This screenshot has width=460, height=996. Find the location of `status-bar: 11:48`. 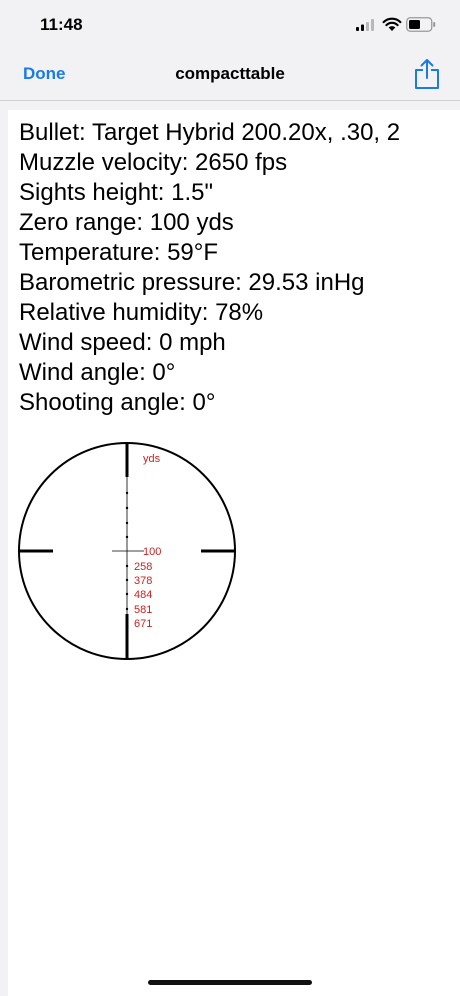

status-bar: 11:48 is located at coordinates (230, 25).